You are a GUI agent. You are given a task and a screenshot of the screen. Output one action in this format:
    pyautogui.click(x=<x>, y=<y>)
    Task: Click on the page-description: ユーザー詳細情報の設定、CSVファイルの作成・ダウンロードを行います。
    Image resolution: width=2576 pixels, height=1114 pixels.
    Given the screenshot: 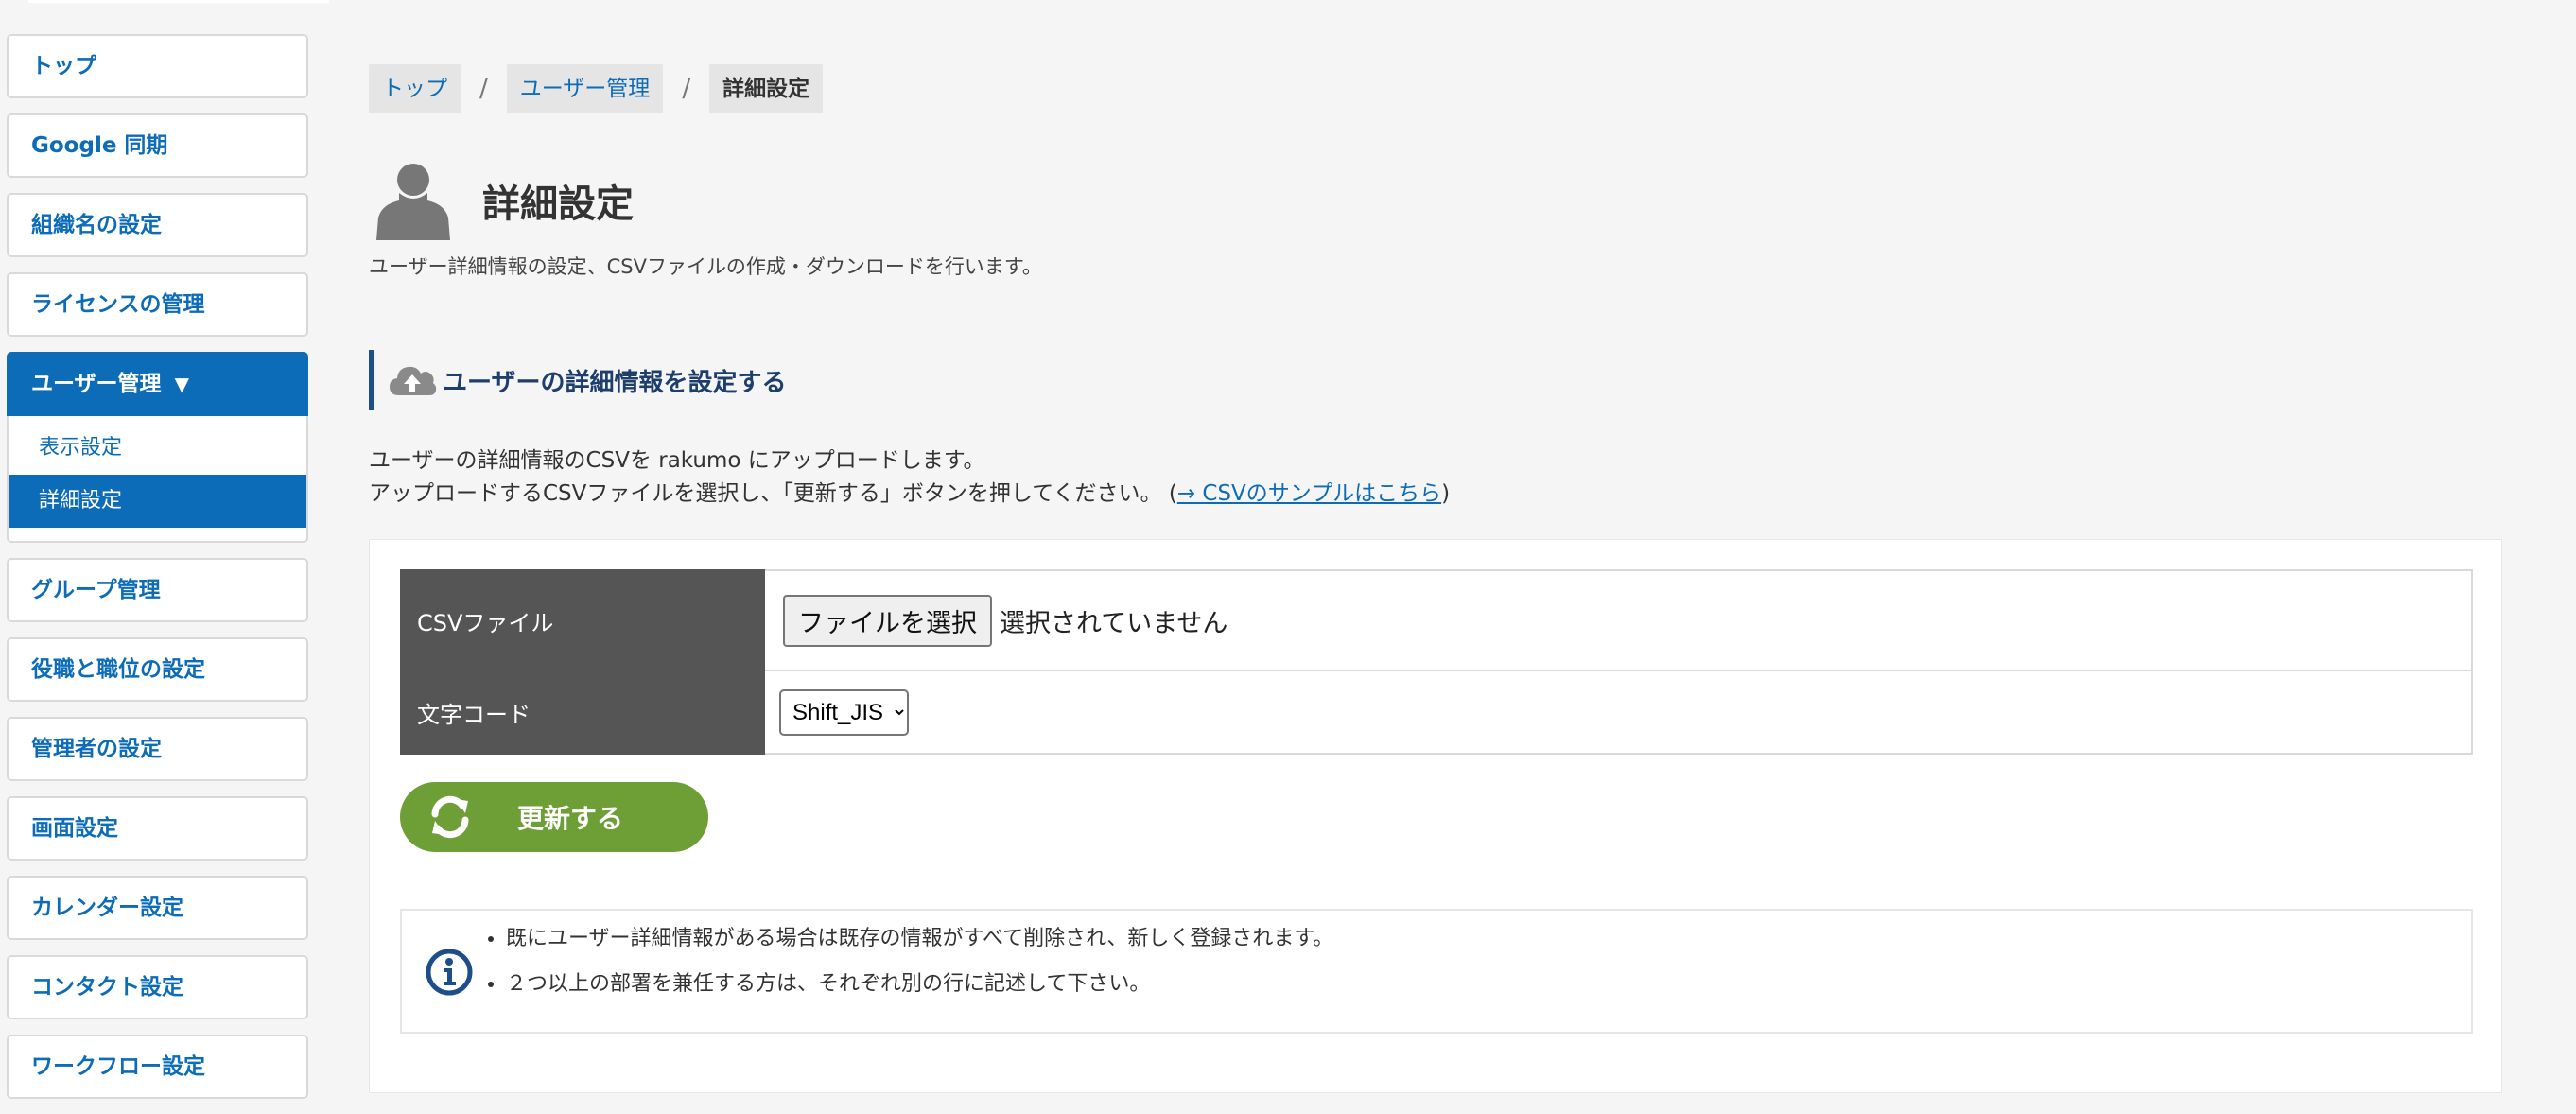 What is the action you would take?
    pyautogui.click(x=705, y=266)
    